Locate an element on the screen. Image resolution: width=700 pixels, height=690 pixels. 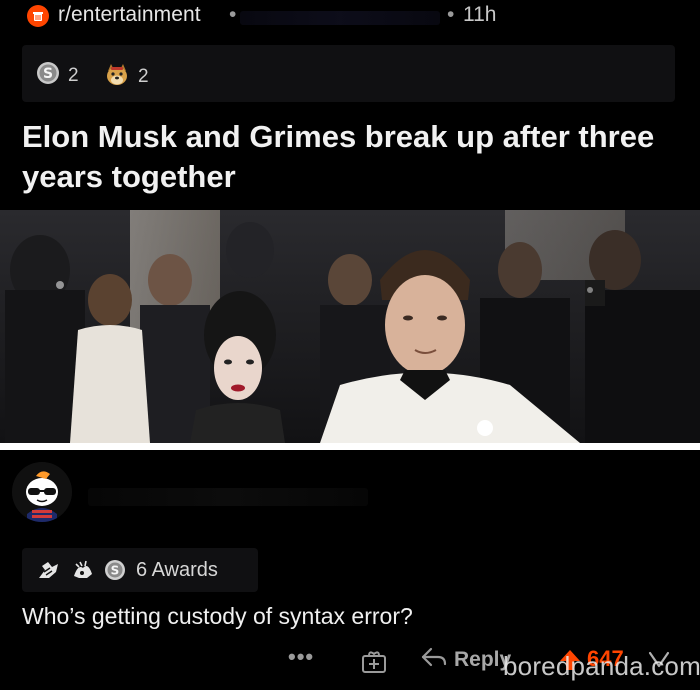
wholesome-award-icon is located at coordinates (83, 570).